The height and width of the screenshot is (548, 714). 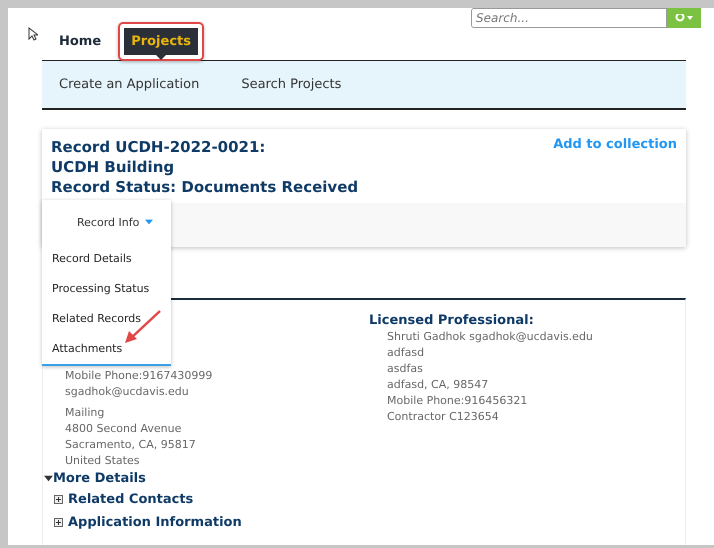 What do you see at coordinates (85, 413) in the screenshot?
I see `address-line: Mailing` at bounding box center [85, 413].